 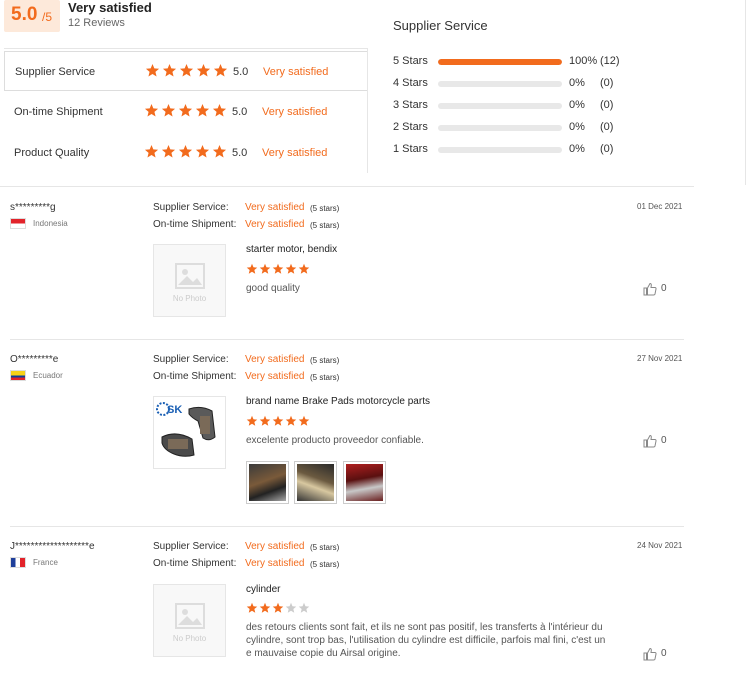 What do you see at coordinates (96, 23) in the screenshot?
I see `reviews-count: 12 Reviews` at bounding box center [96, 23].